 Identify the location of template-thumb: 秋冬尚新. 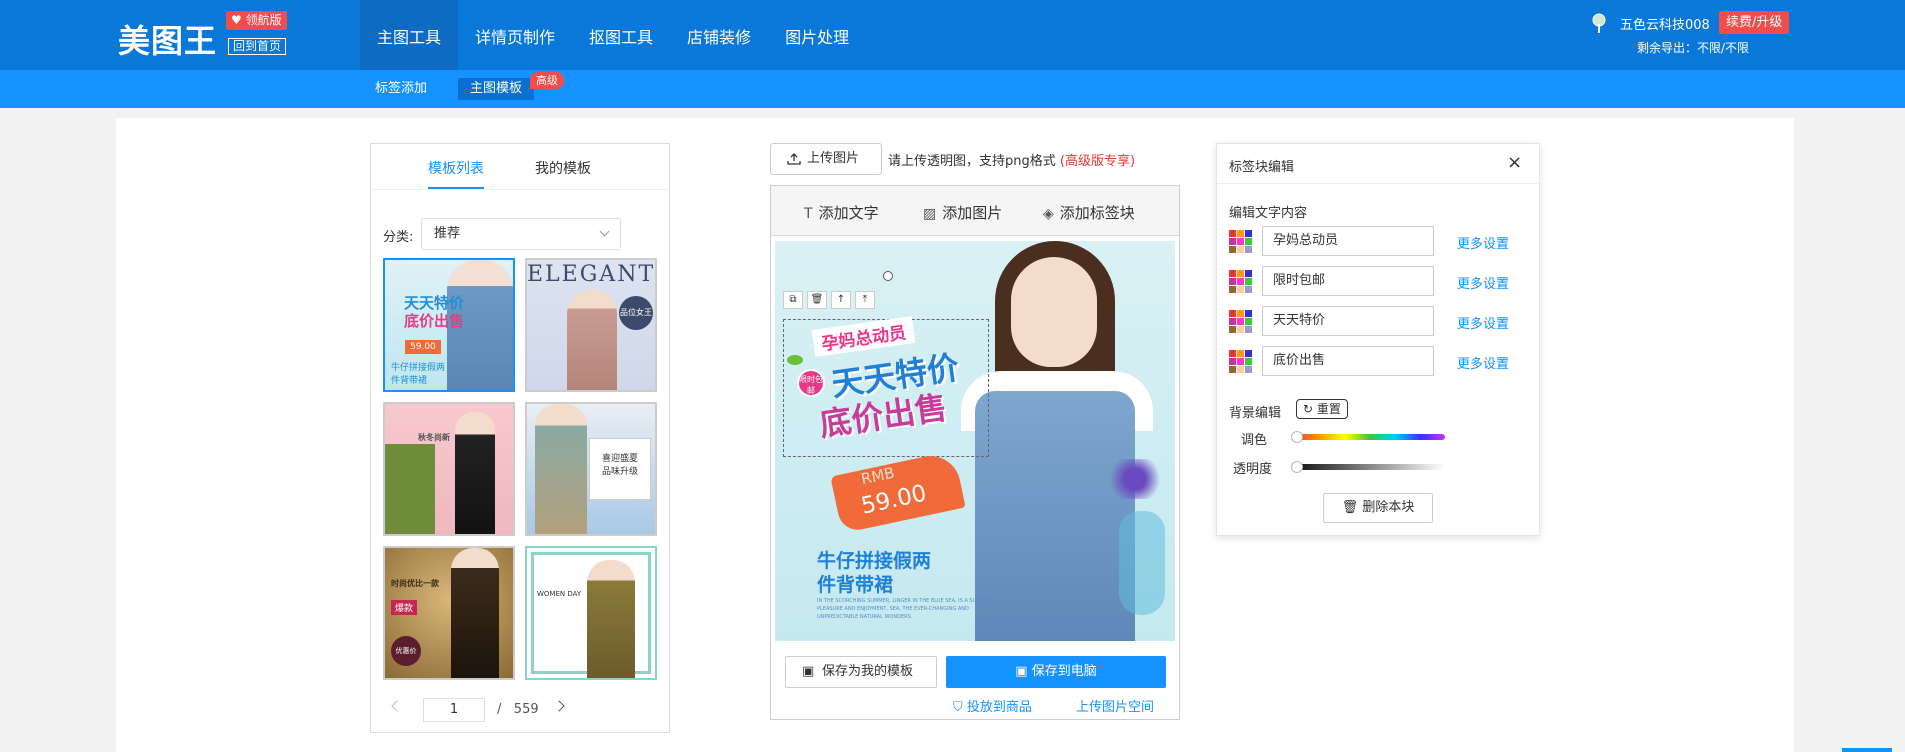
(449, 469).